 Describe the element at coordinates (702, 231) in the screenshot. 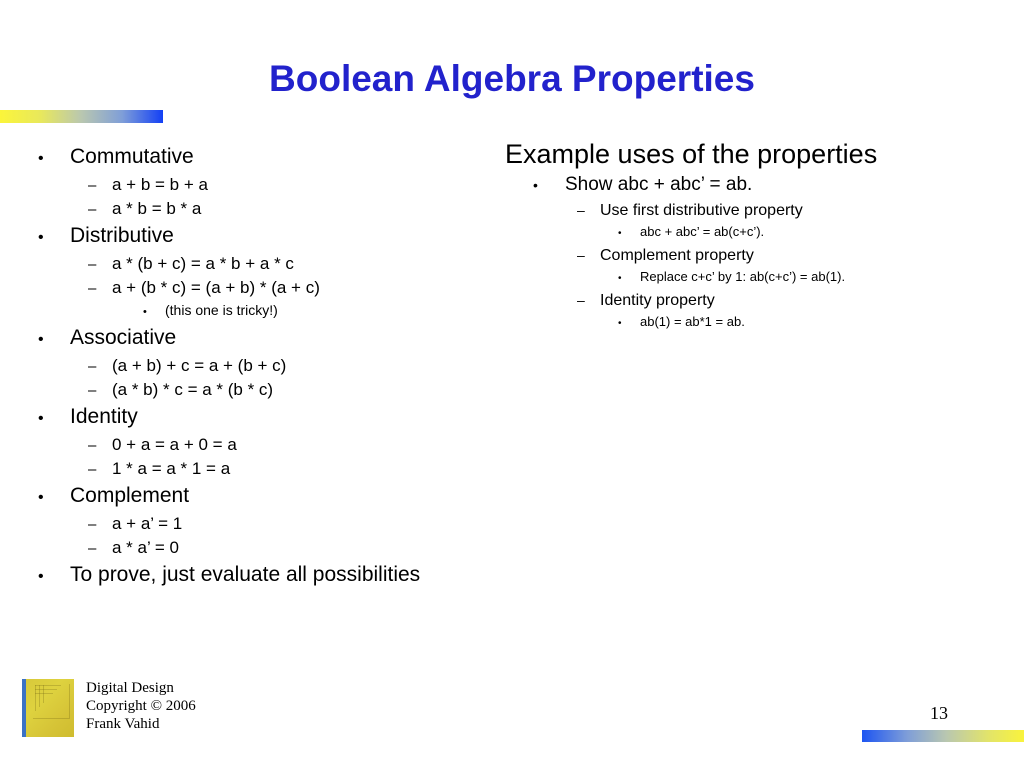

I see `bullet-text: abc + abc’ = ab(c+c’).` at that location.